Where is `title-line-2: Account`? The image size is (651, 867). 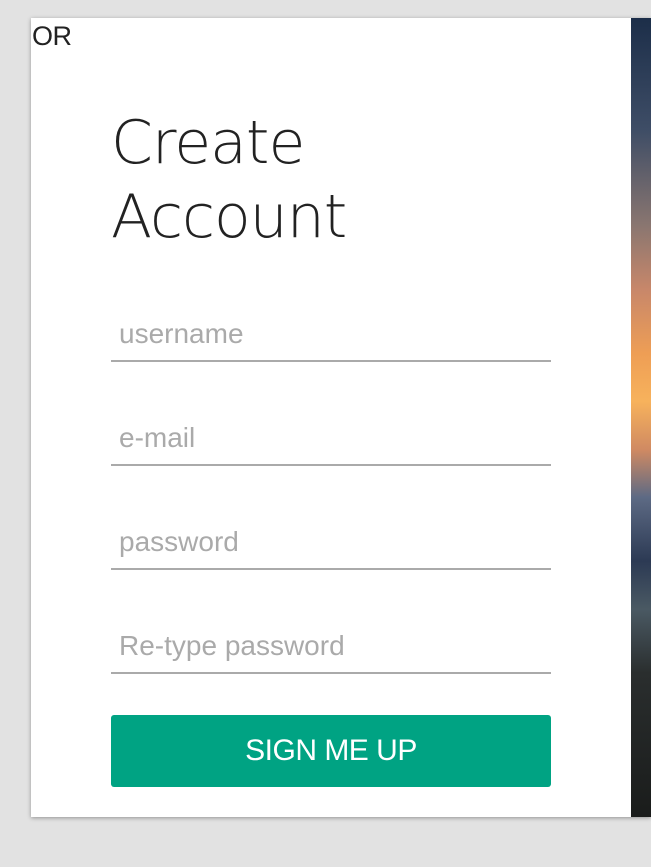 title-line-2: Account is located at coordinates (229, 217).